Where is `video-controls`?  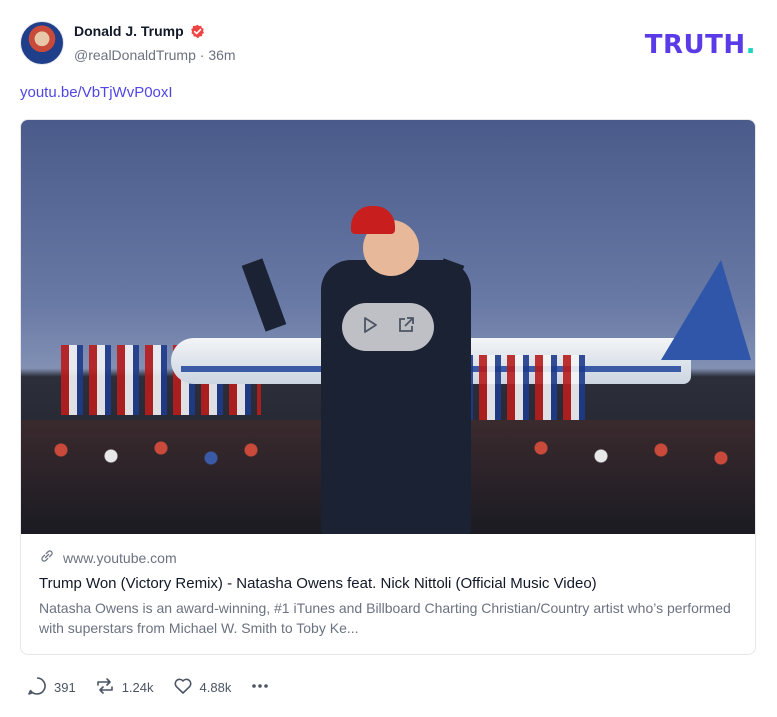
video-controls is located at coordinates (388, 327).